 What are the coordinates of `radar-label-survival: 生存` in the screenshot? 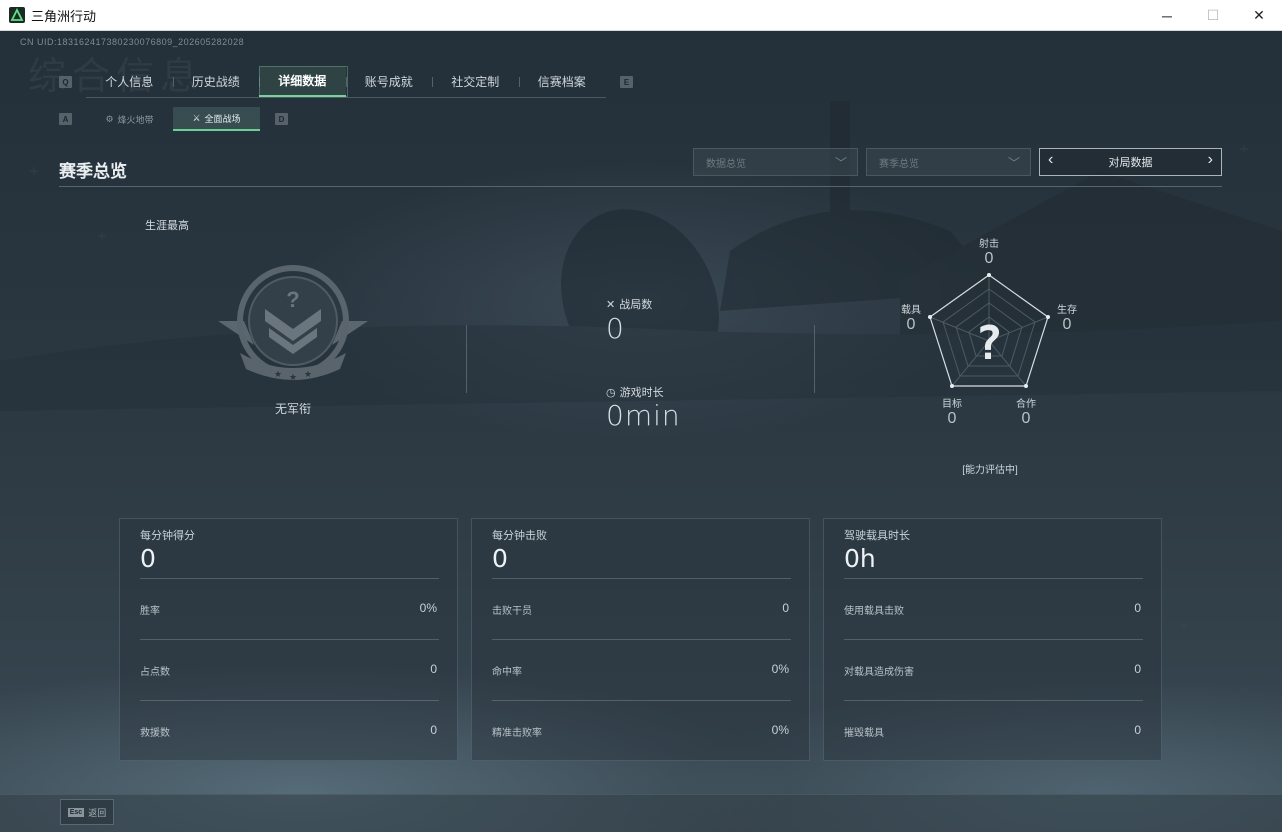 It's located at (1067, 310).